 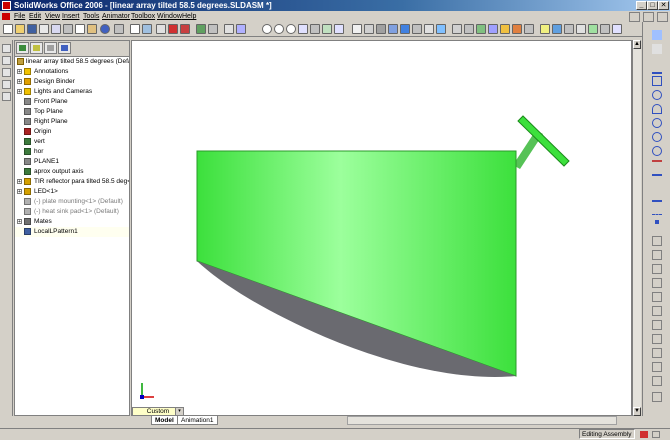 I want to click on menu-edit: Edit, so click(x=35, y=16).